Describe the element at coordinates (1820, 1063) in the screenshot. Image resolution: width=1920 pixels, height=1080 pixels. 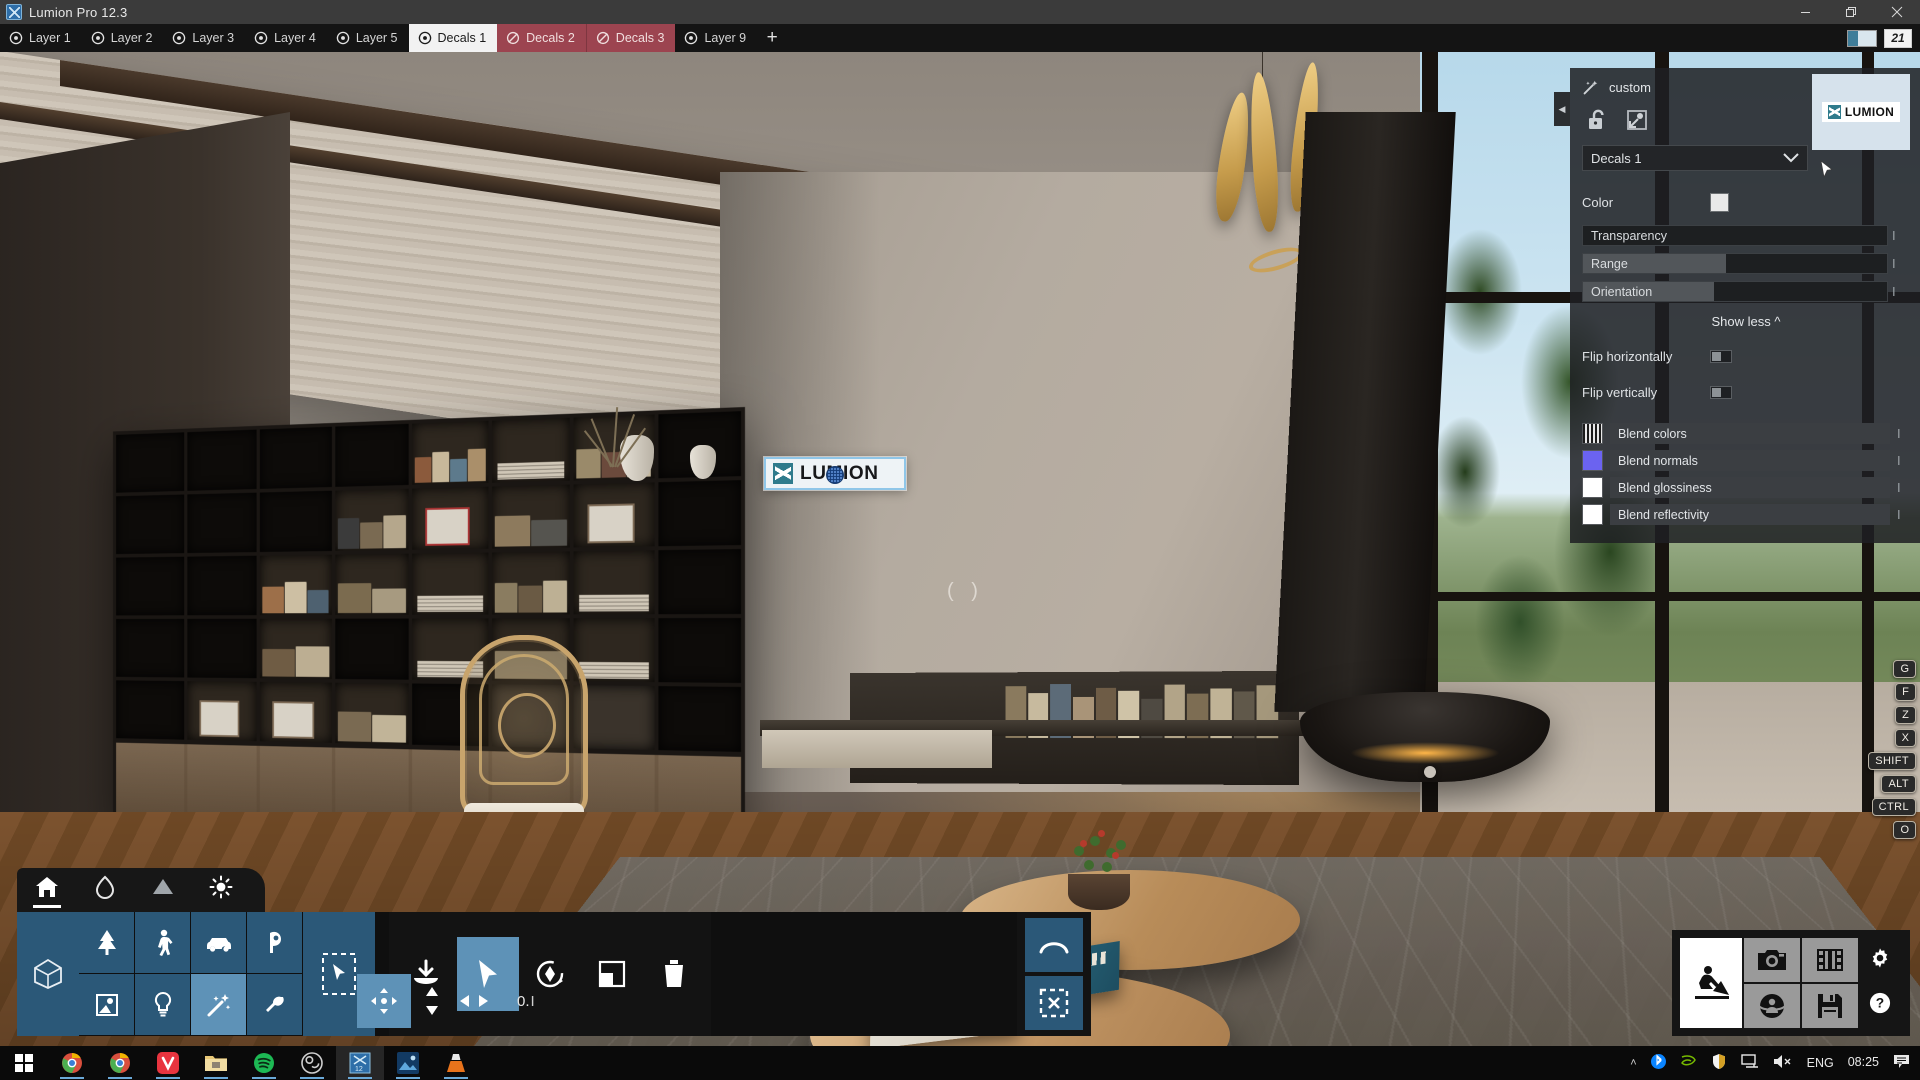
I see `language-indicator: ENG` at that location.